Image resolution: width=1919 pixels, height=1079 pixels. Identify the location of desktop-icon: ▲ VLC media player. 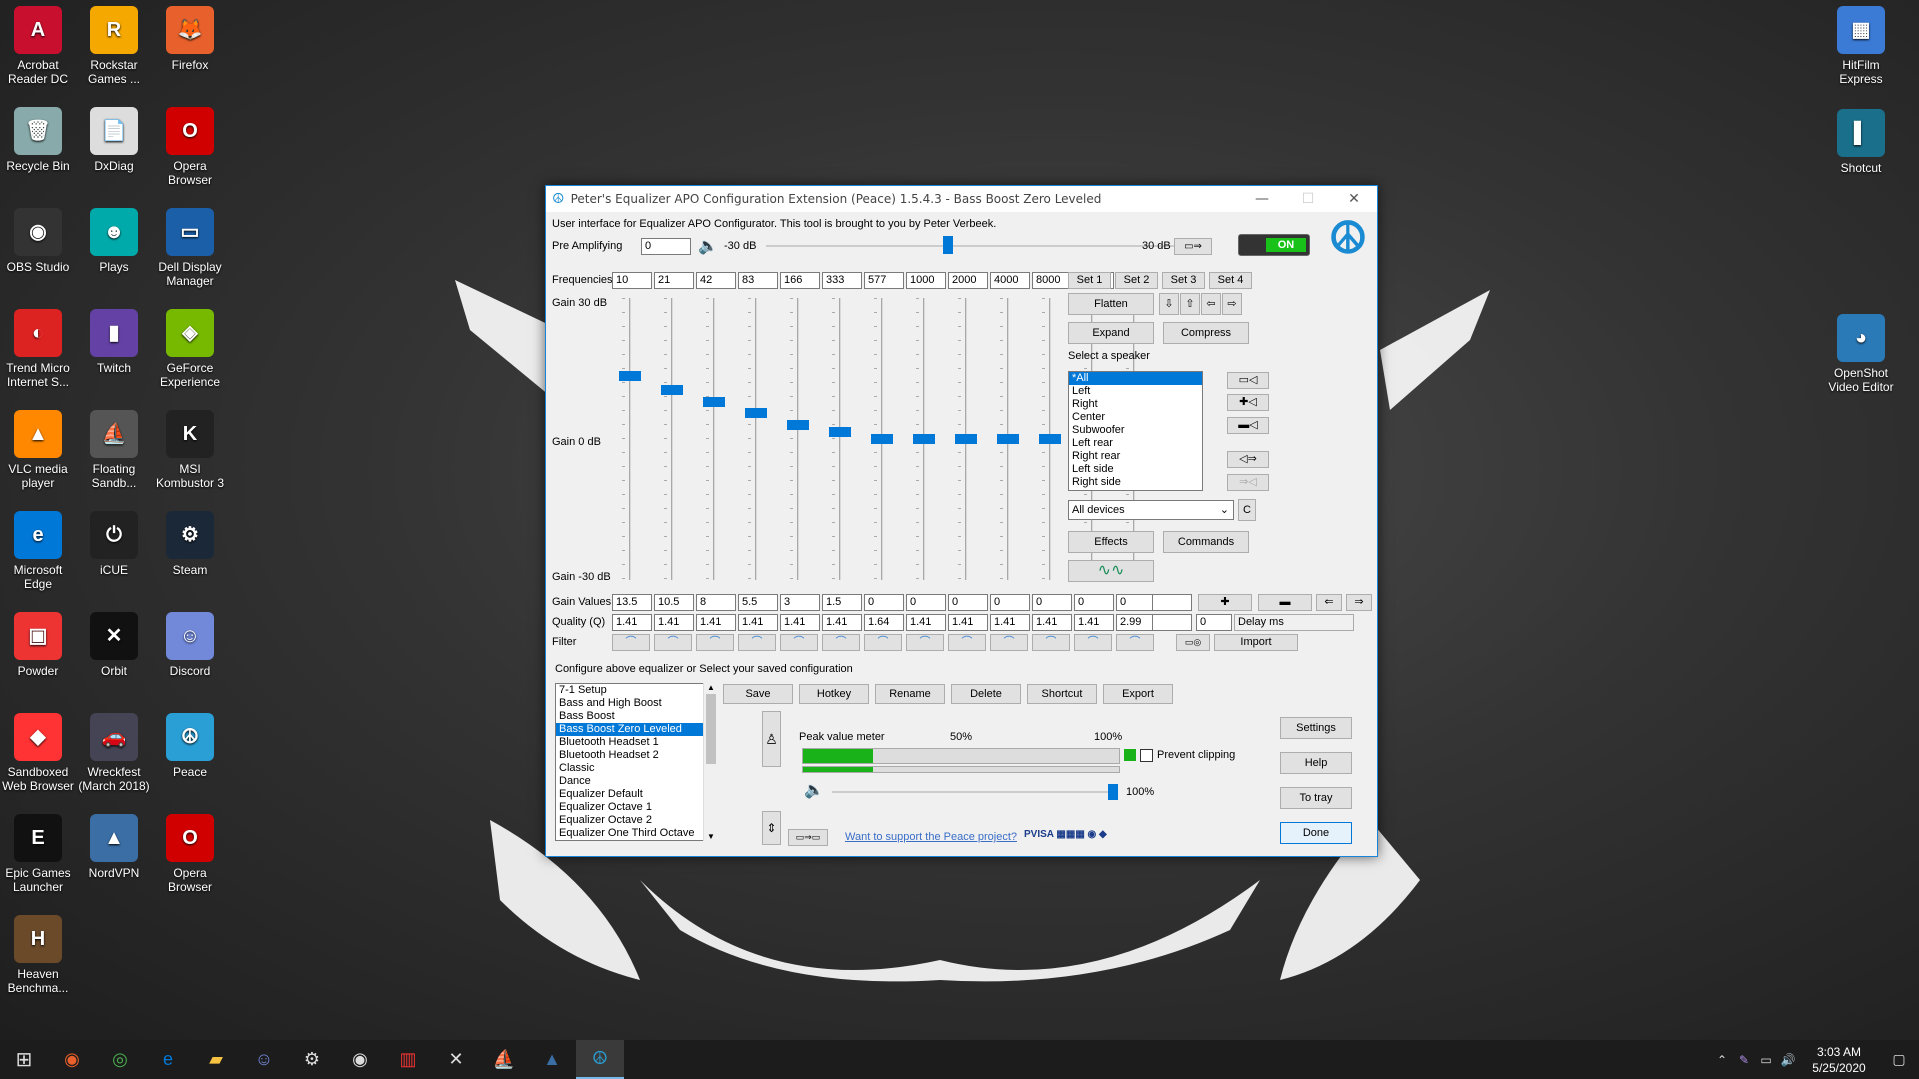
(38, 455).